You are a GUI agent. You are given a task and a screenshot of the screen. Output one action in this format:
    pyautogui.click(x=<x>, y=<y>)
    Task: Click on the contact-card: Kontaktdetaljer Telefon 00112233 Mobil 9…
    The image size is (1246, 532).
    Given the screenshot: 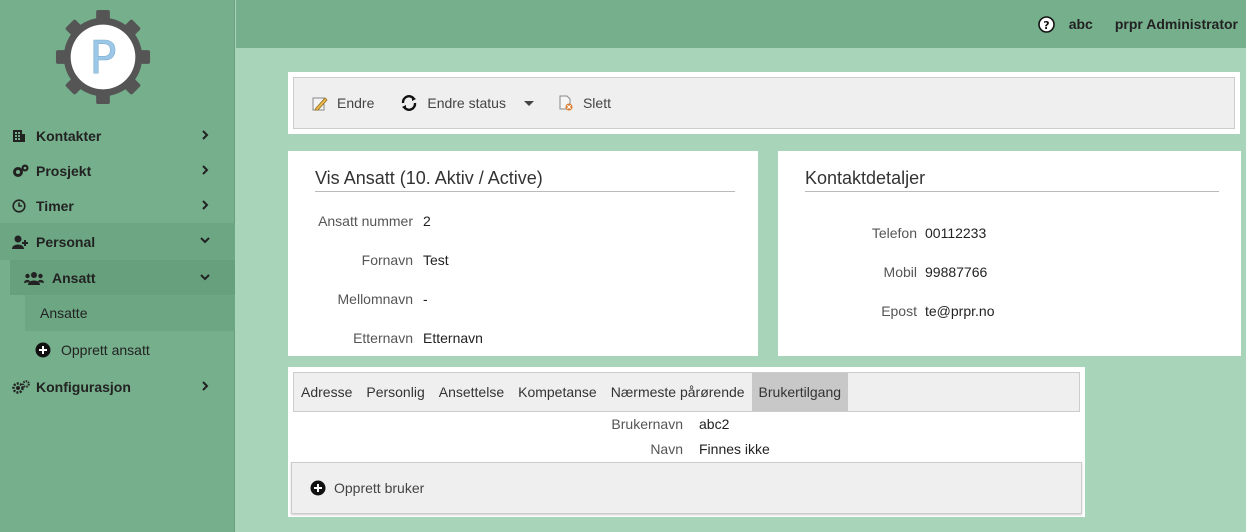 What is the action you would take?
    pyautogui.click(x=1009, y=253)
    